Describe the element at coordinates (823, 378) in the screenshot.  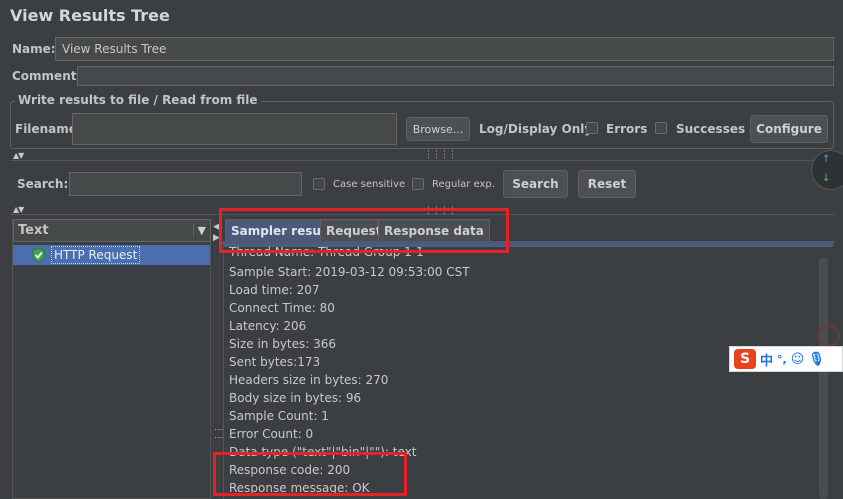
I see `vertical-scrollbar` at that location.